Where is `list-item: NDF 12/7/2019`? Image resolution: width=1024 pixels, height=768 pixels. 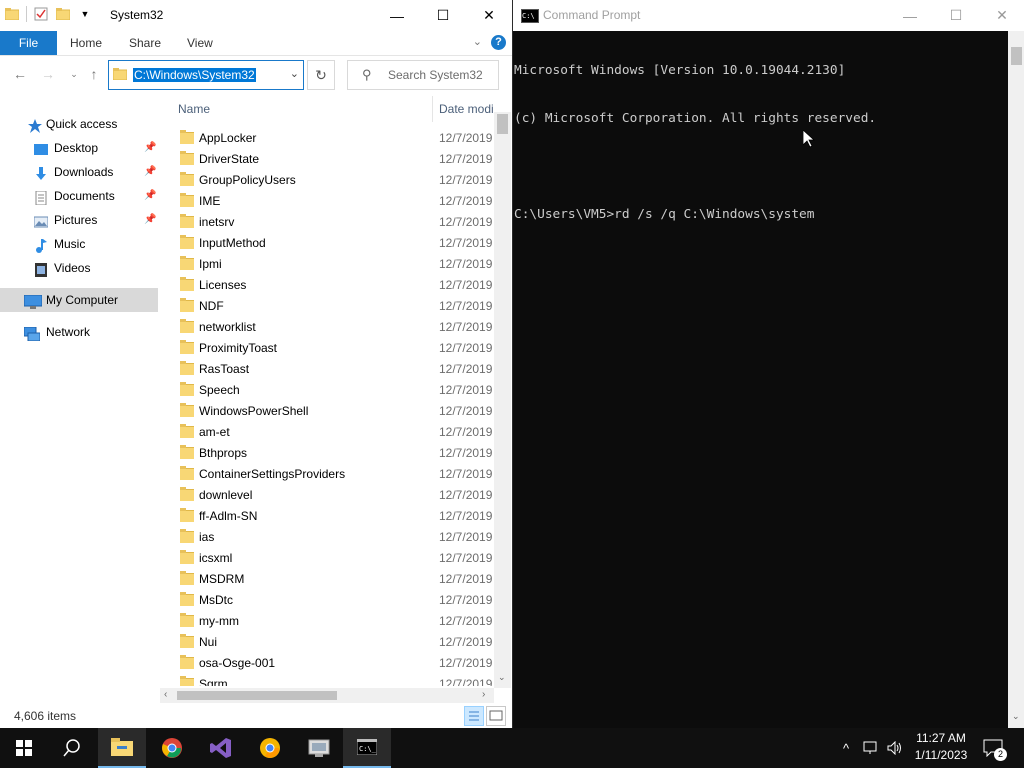
list-item: NDF 12/7/2019 is located at coordinates (327, 306).